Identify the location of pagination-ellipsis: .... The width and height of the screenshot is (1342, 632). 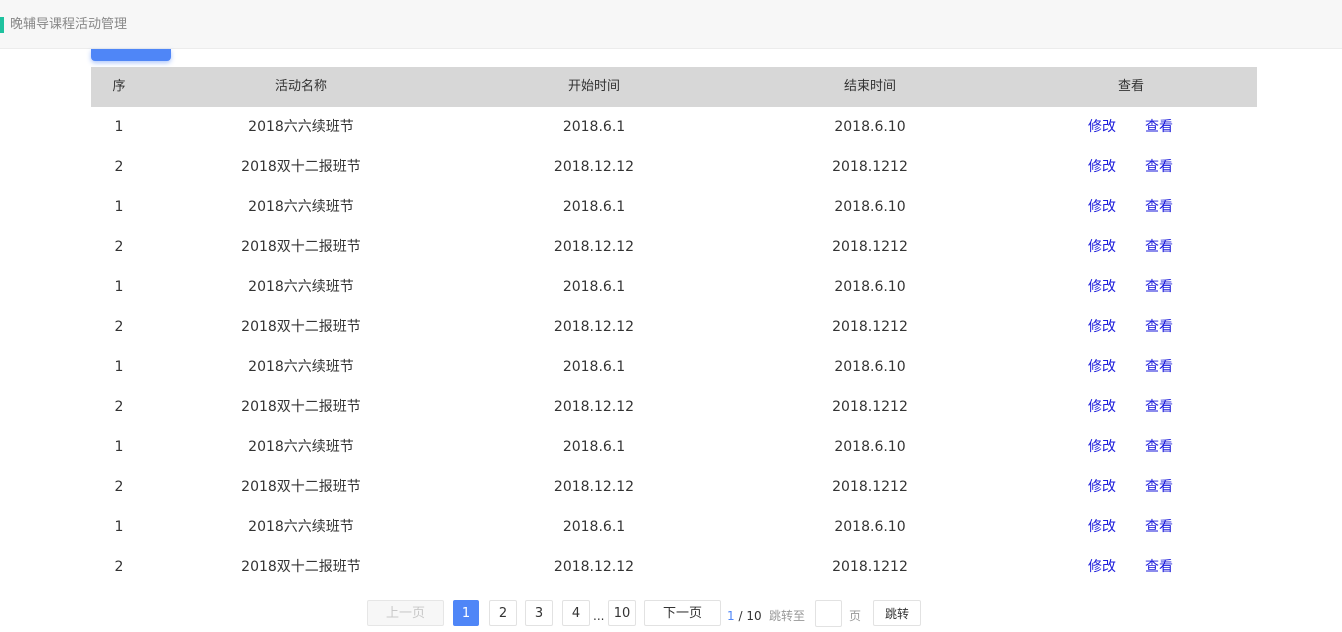
(599, 616).